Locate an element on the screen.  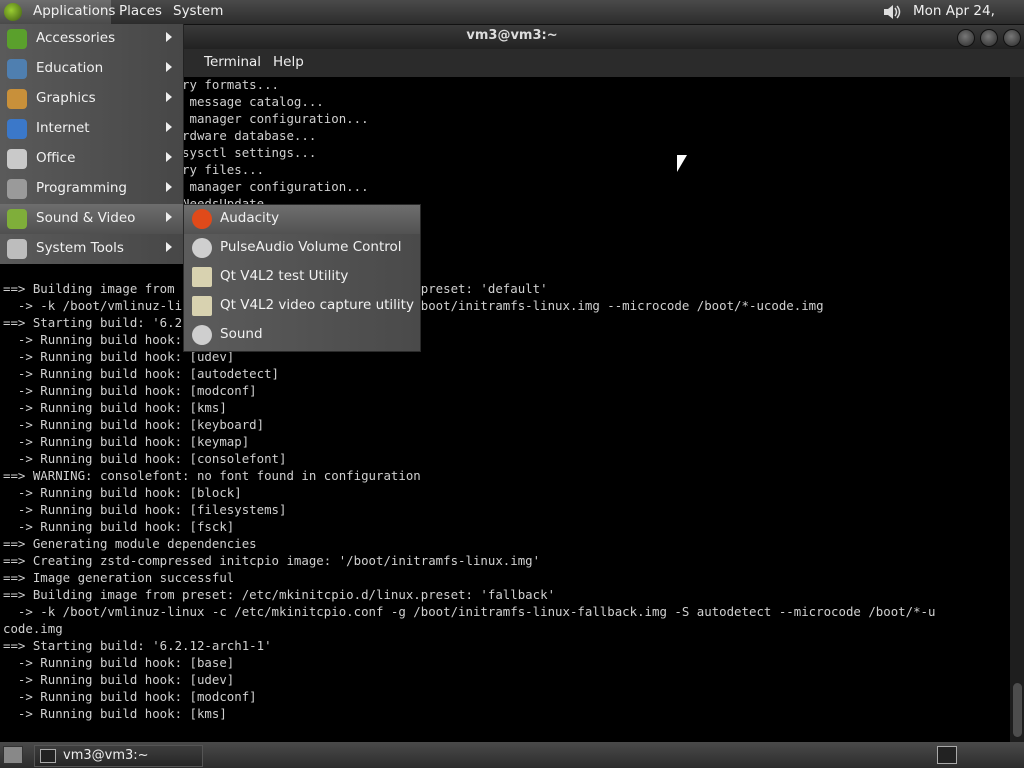
taskbar-terminal-button: vm3@vm3:~ is located at coordinates (118, 756).